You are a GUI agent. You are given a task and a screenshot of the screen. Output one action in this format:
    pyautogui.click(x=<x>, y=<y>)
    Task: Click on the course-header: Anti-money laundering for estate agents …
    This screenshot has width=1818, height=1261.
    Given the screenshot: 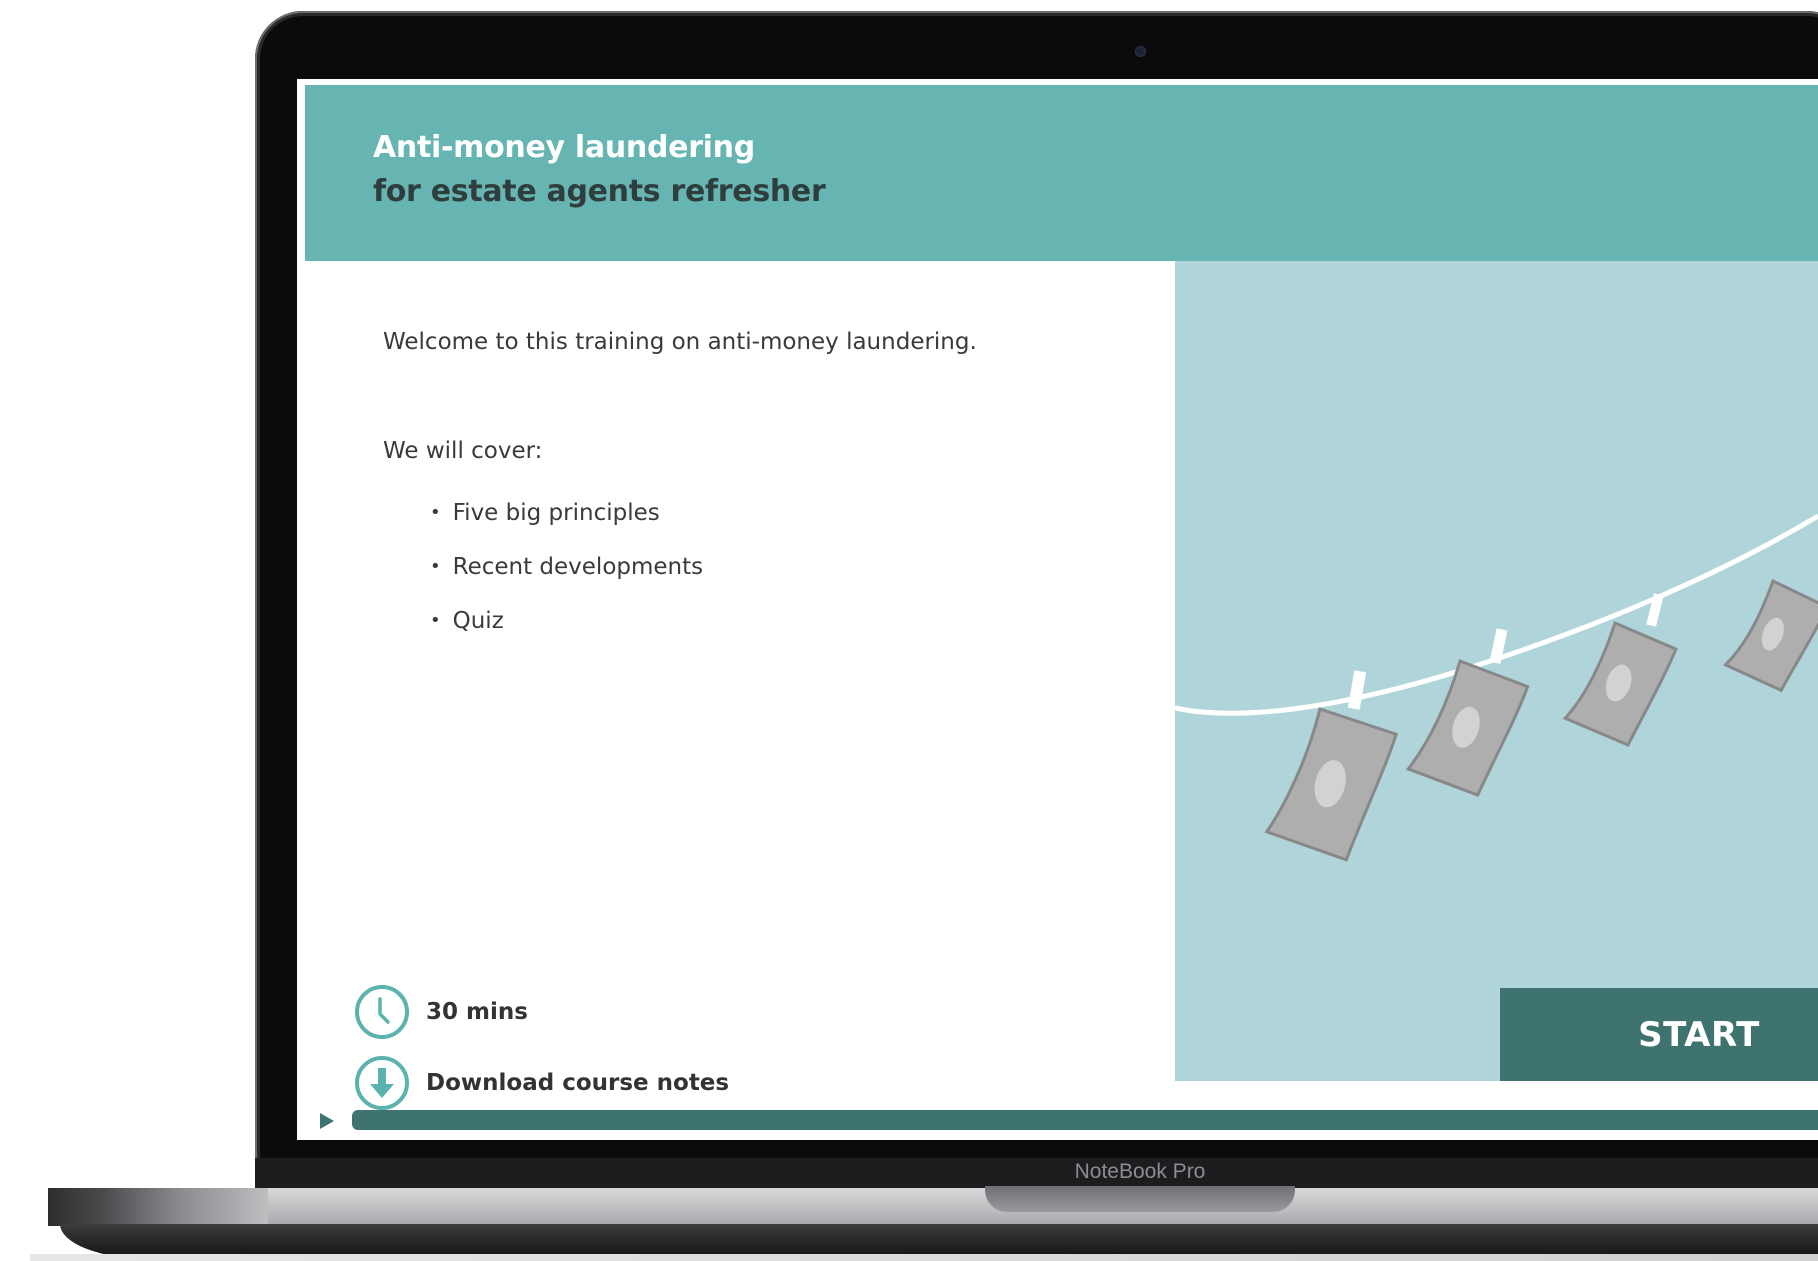 What is the action you would take?
    pyautogui.click(x=1061, y=173)
    